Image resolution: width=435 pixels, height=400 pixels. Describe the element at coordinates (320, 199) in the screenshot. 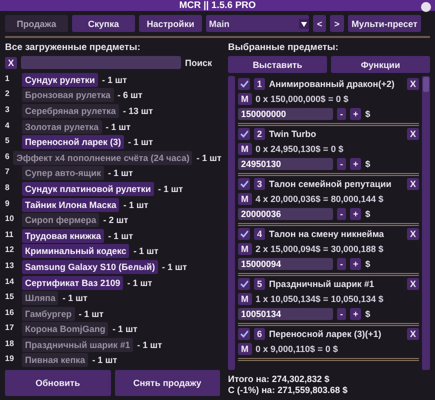

I see `price-formula: 4 x 20,000,036$ = 80,000,144 $` at that location.